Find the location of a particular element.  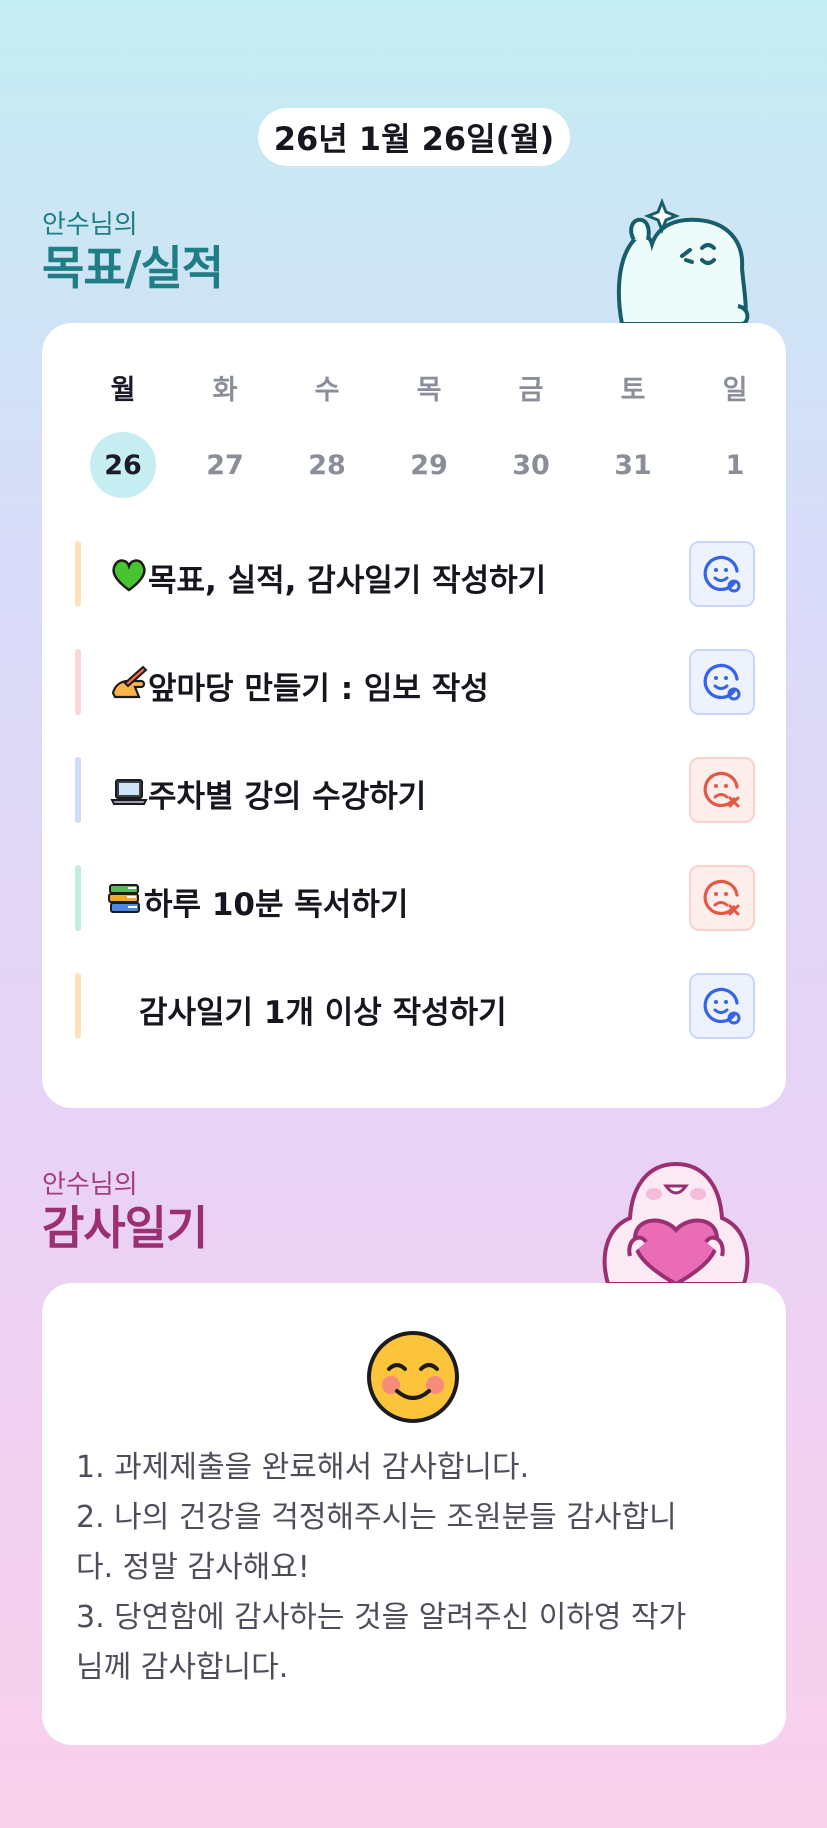

books-icon is located at coordinates (124, 898).